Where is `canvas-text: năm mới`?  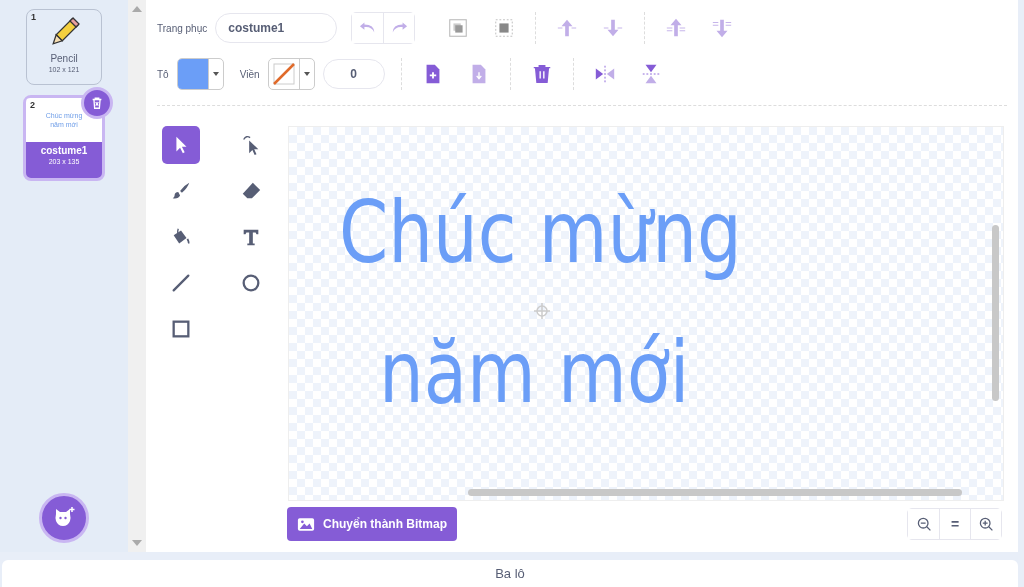 canvas-text: năm mới is located at coordinates (535, 372).